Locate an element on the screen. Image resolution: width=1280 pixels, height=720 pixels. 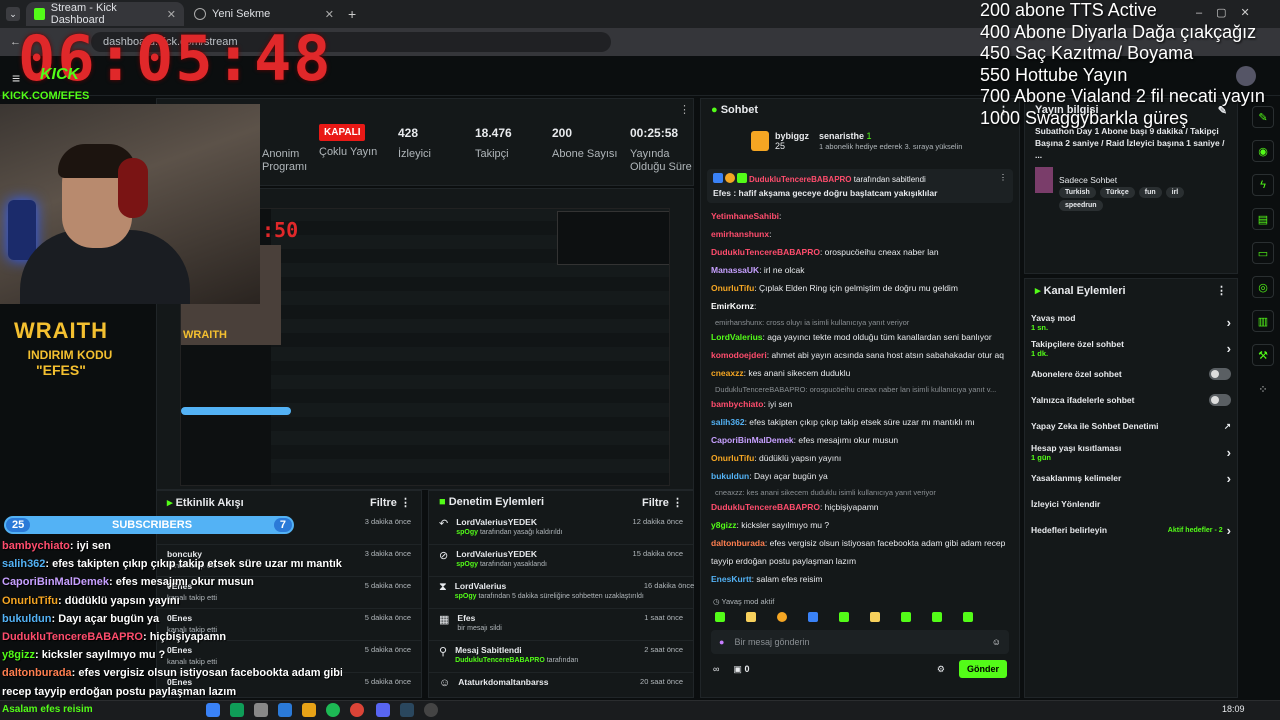
chat-username: LordValerius is located at coordinates (737, 337).